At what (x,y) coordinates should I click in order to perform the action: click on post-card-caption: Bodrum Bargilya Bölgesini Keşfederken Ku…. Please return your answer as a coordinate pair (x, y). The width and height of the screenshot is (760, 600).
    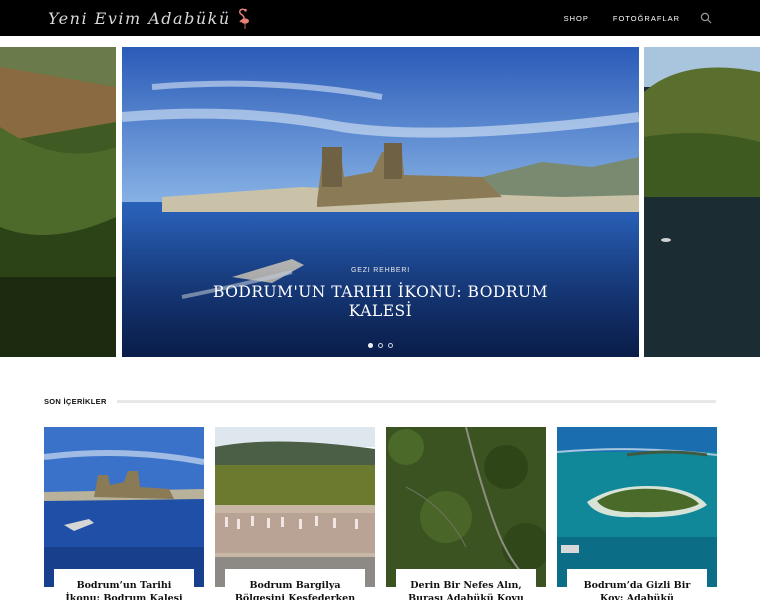
    Looking at the image, I should click on (295, 584).